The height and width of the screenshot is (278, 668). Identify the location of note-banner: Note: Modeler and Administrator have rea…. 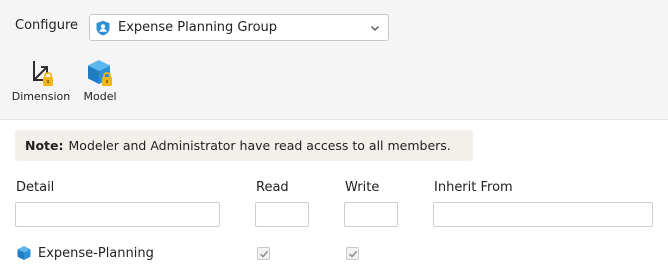
(244, 145).